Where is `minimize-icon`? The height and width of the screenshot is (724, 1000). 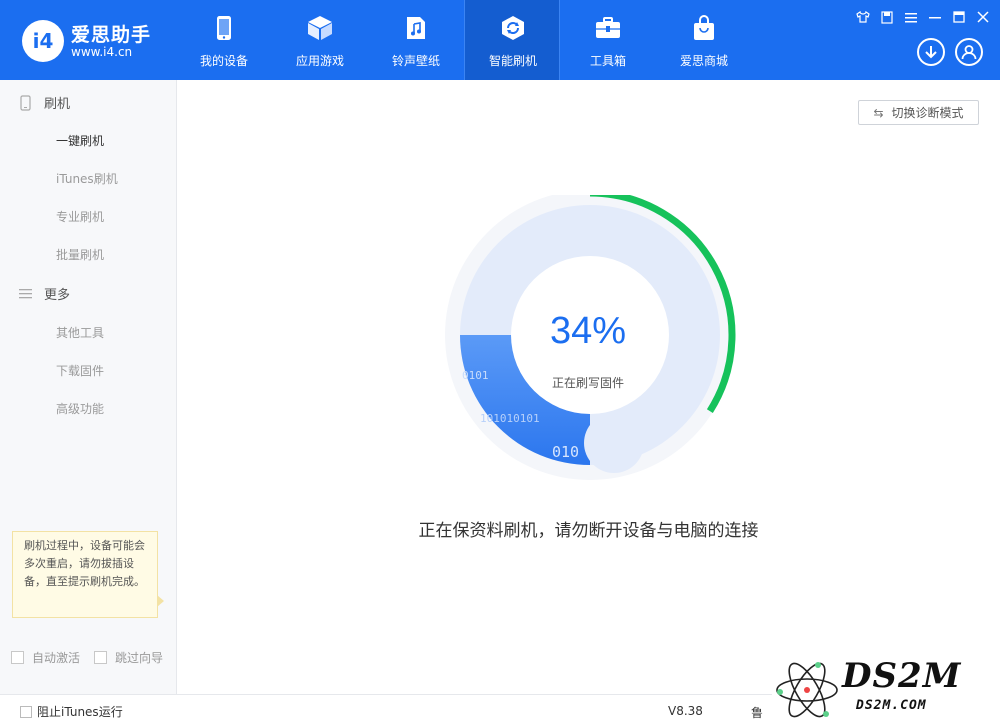 minimize-icon is located at coordinates (935, 17).